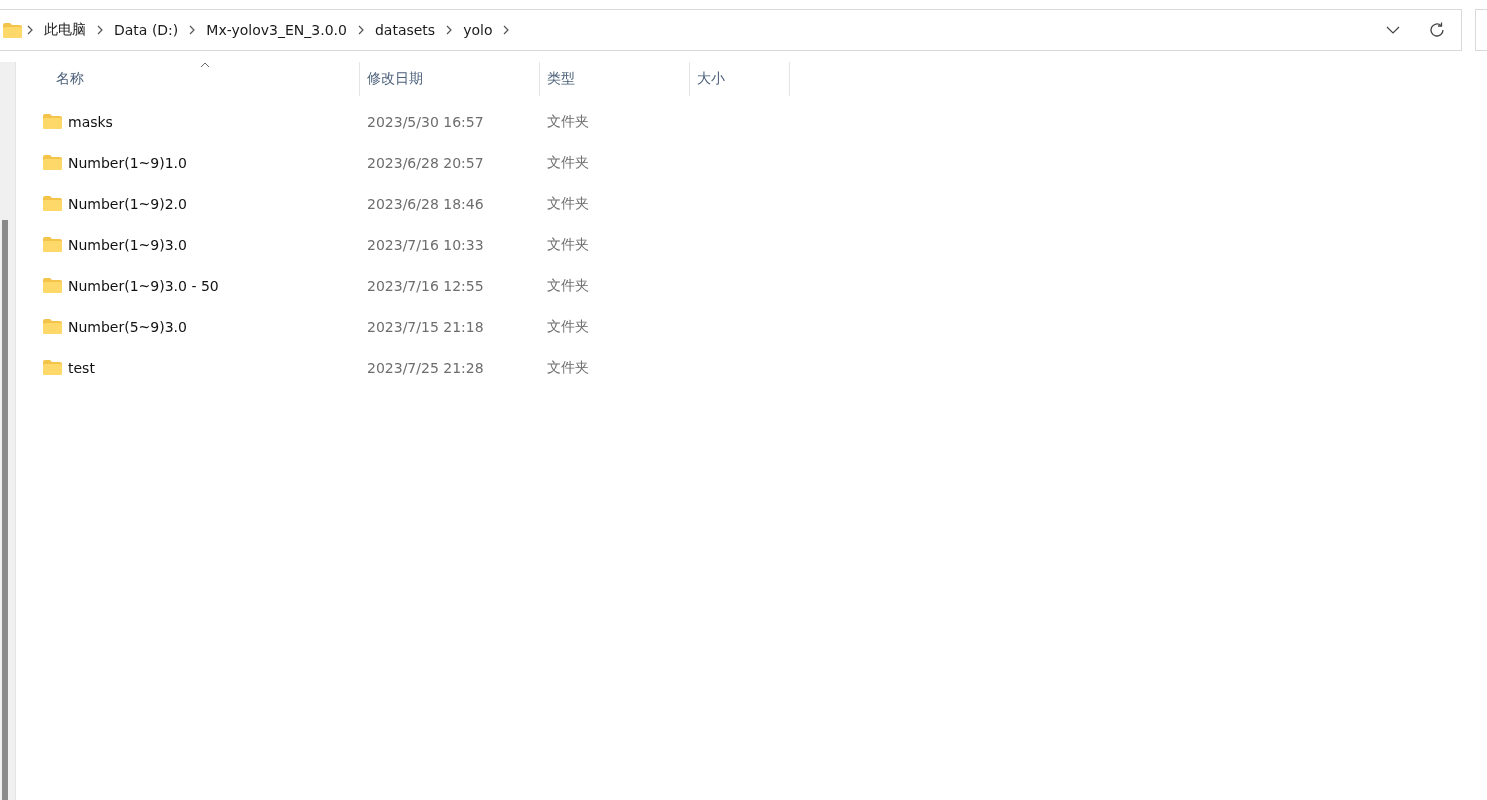 The image size is (1487, 800). I want to click on breadcrumb-item: Data (D:), so click(146, 30).